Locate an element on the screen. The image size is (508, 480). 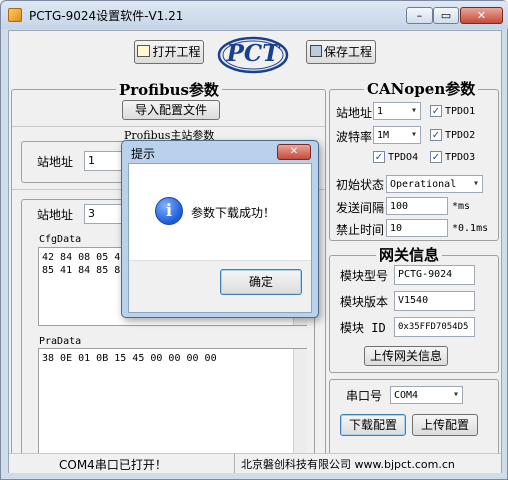
inhibit-time-input: 10 is located at coordinates (417, 228).